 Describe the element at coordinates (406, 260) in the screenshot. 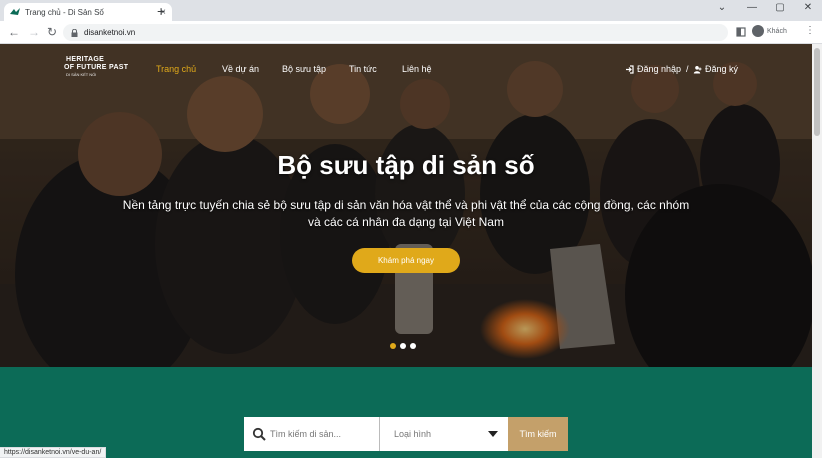

I see `explore-now-button: Khám phá ngay` at that location.